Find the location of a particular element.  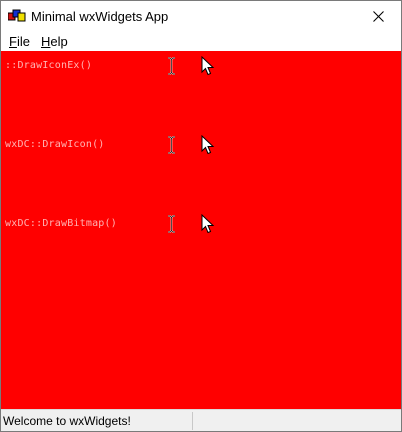

status-bar: Welcome to wxWidgets! is located at coordinates (201, 420).